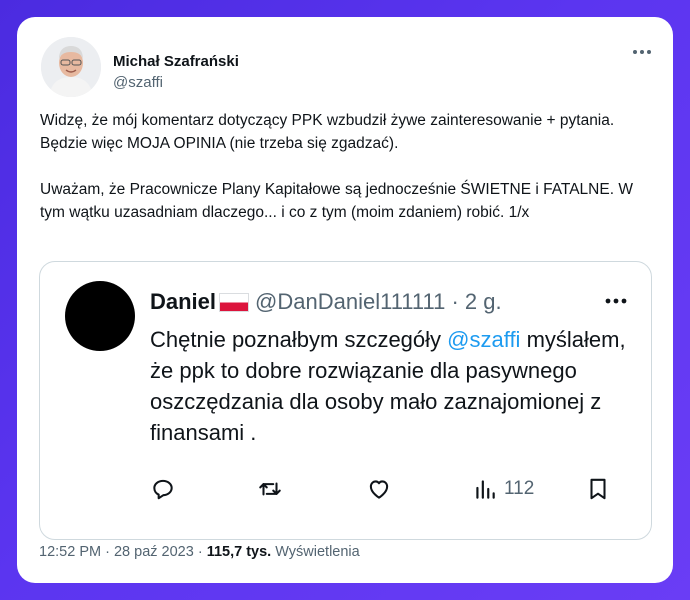 The height and width of the screenshot is (600, 690). Describe the element at coordinates (270, 489) in the screenshot. I see `retweet-icon` at that location.